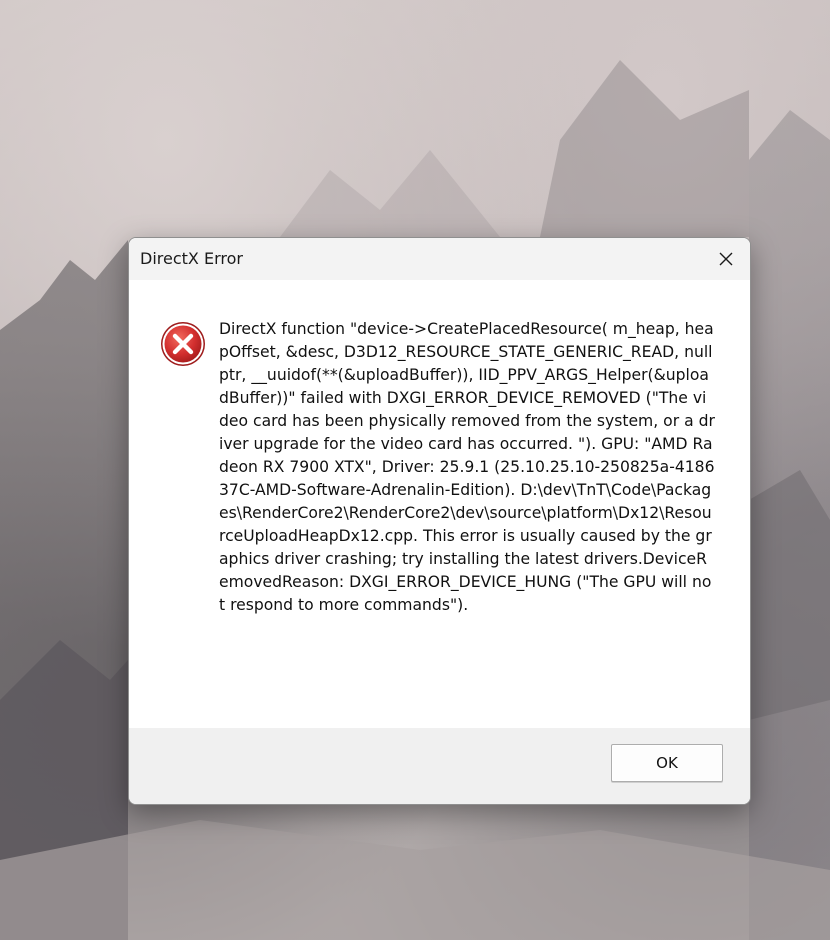  Describe the element at coordinates (439, 766) in the screenshot. I see `dialog-footer: OK` at that location.